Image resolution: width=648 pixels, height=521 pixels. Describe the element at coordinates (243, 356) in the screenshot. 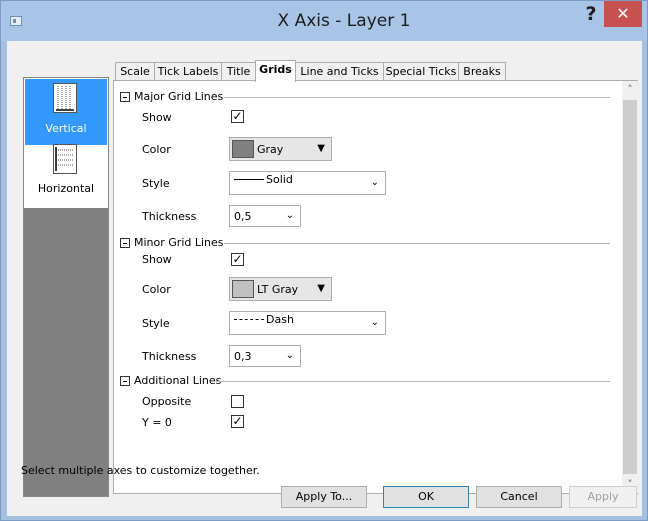

I see `minor-thickness-value: 0,3` at that location.